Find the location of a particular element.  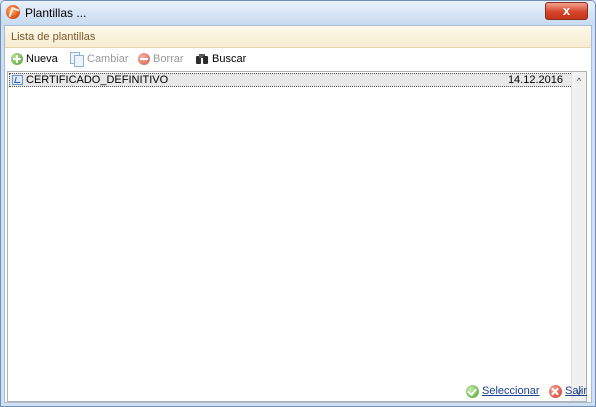

close-icon: x is located at coordinates (566, 10).